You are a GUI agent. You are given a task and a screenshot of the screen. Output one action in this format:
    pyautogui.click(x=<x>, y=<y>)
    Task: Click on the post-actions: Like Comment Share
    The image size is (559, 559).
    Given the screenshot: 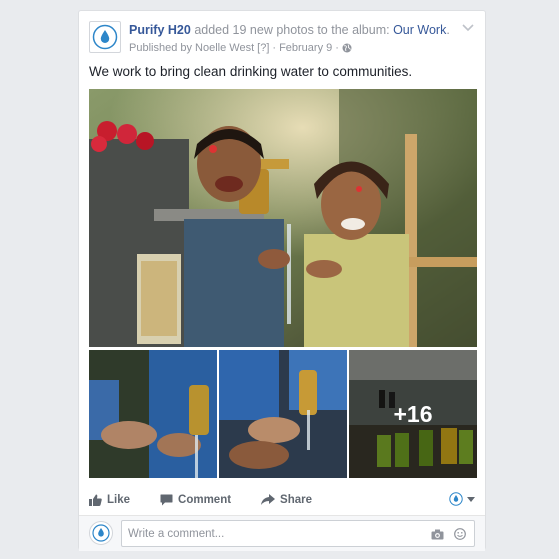 What is the action you would take?
    pyautogui.click(x=282, y=500)
    